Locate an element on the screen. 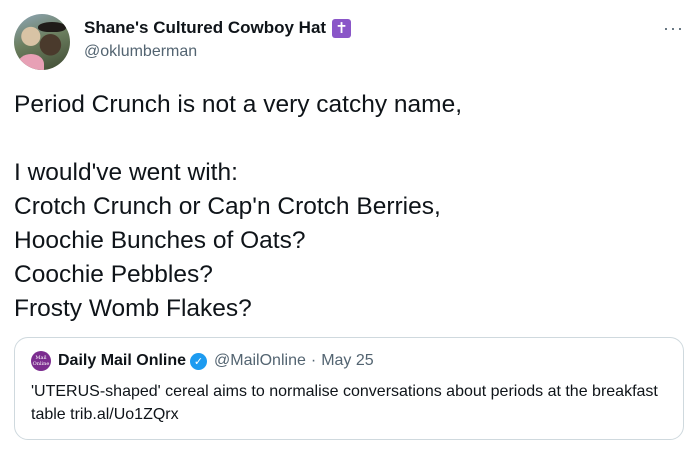 This screenshot has width=700, height=455. quoted-tweet-date: May 25 is located at coordinates (347, 360).